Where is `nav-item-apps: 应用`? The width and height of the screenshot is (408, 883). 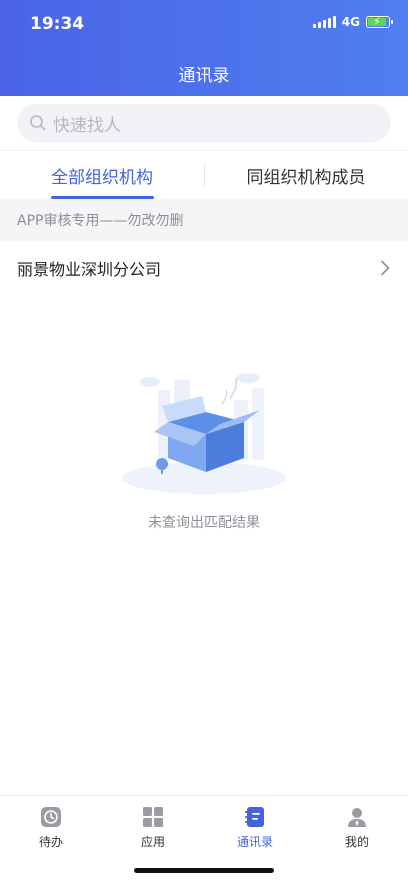
nav-item-apps: 应用 is located at coordinates (153, 826).